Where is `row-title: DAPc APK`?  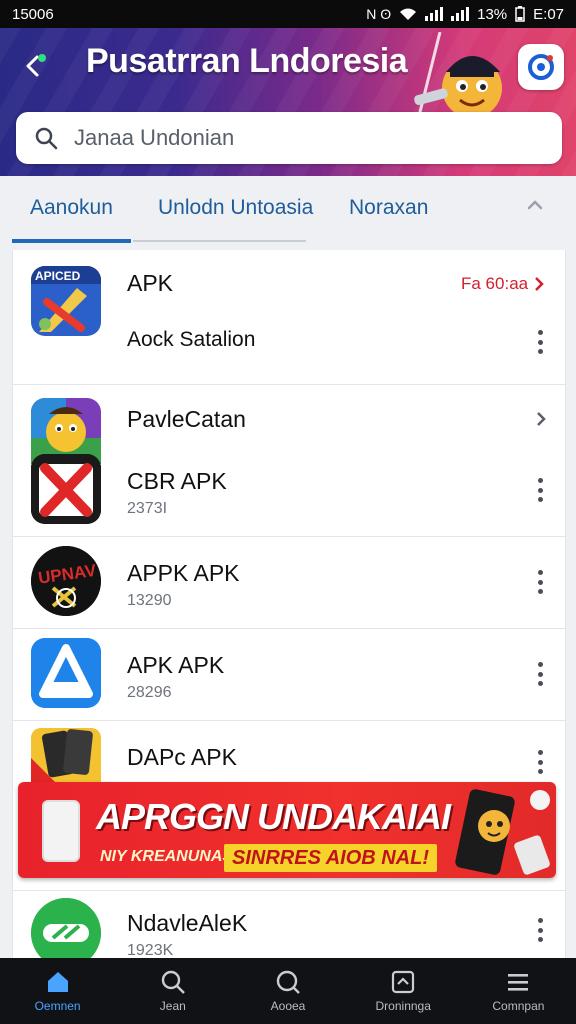 row-title: DAPc APK is located at coordinates (182, 757).